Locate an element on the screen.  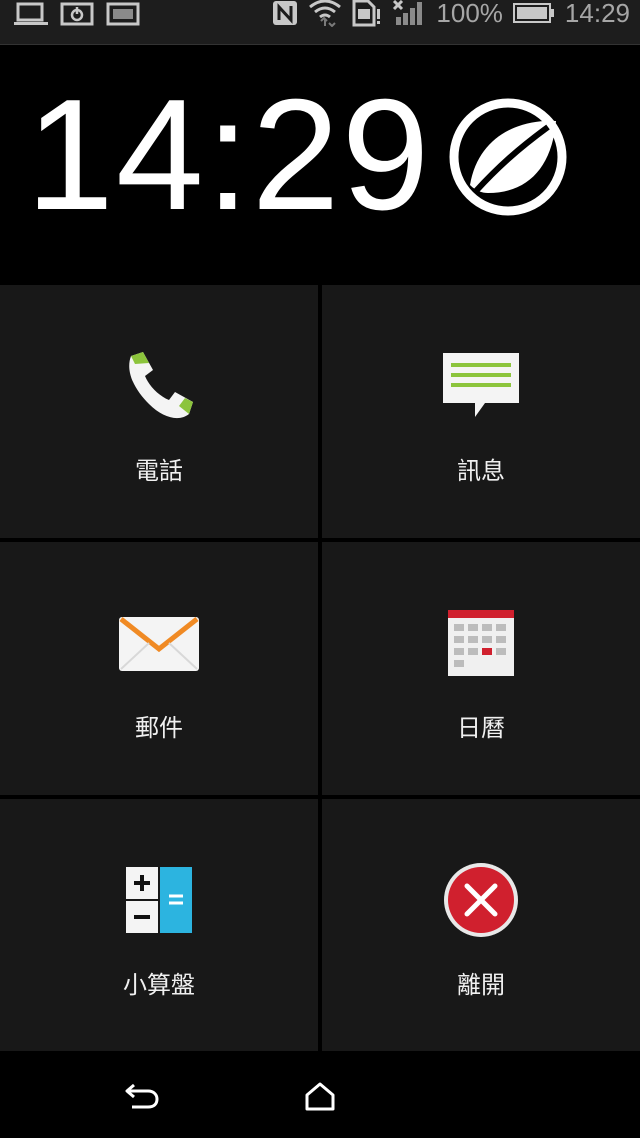
tile-messages: 訊息 is located at coordinates (481, 411).